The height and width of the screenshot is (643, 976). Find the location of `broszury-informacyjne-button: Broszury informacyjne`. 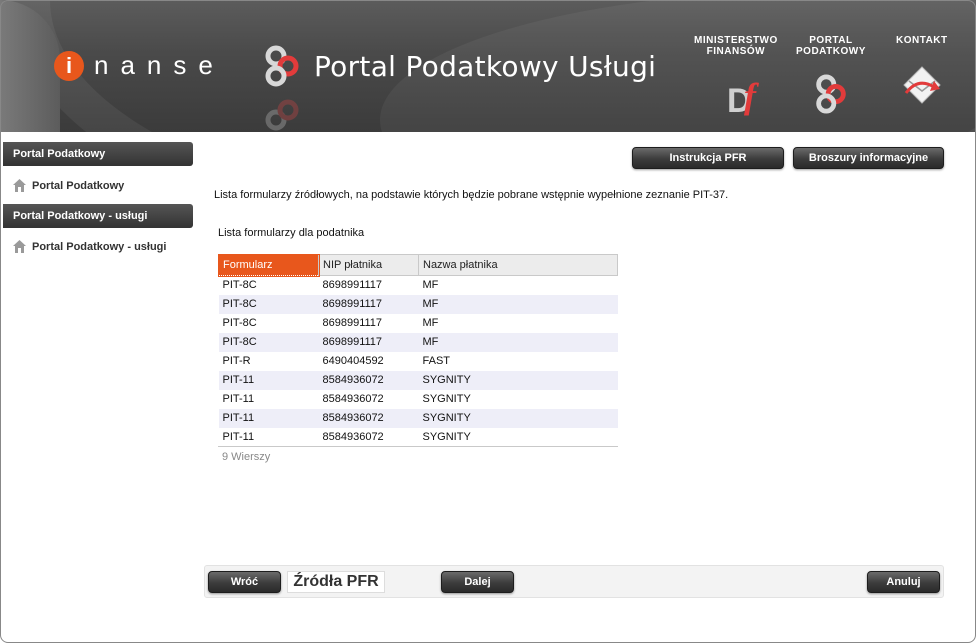

broszury-informacyjne-button: Broszury informacyjne is located at coordinates (868, 158).